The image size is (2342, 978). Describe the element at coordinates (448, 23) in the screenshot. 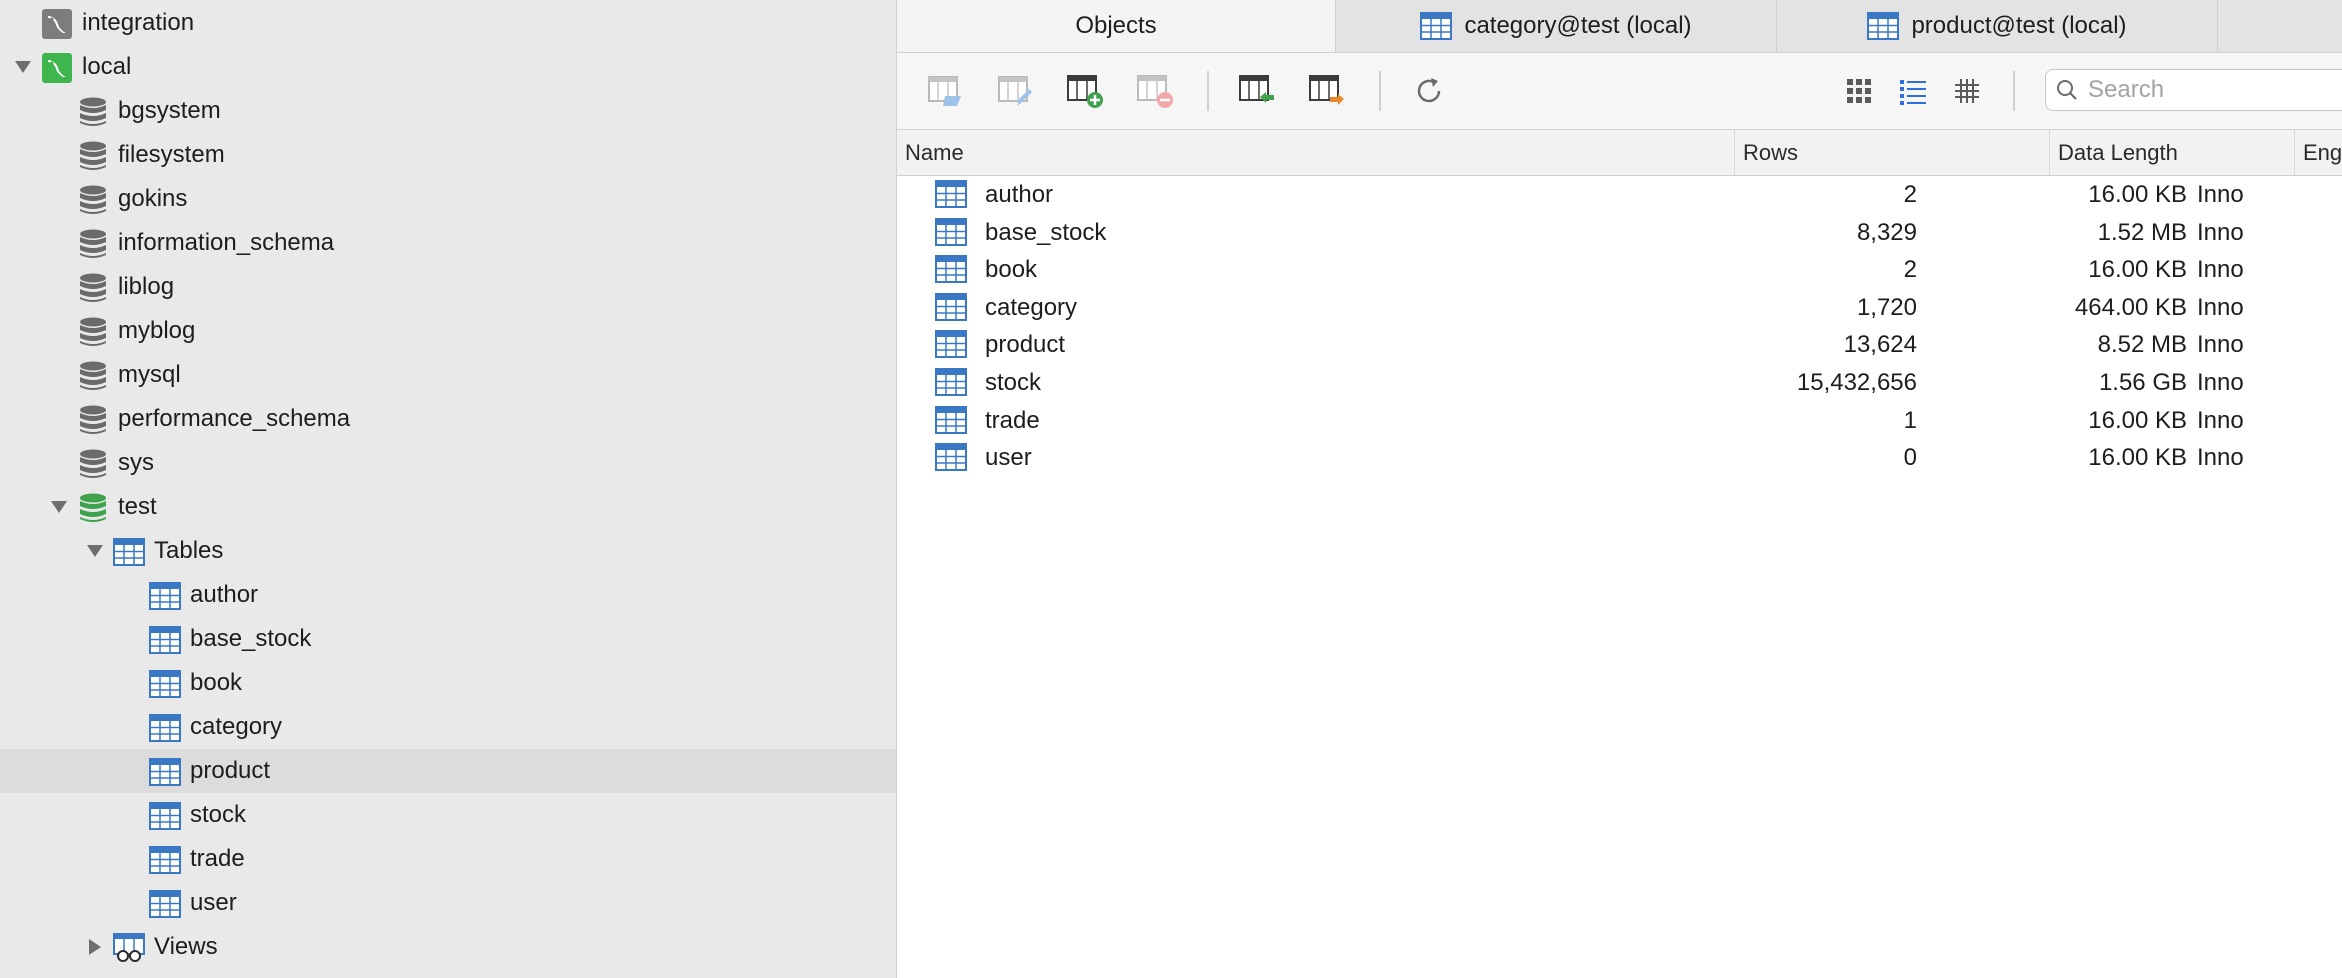

I see `connection-integration: integration` at that location.